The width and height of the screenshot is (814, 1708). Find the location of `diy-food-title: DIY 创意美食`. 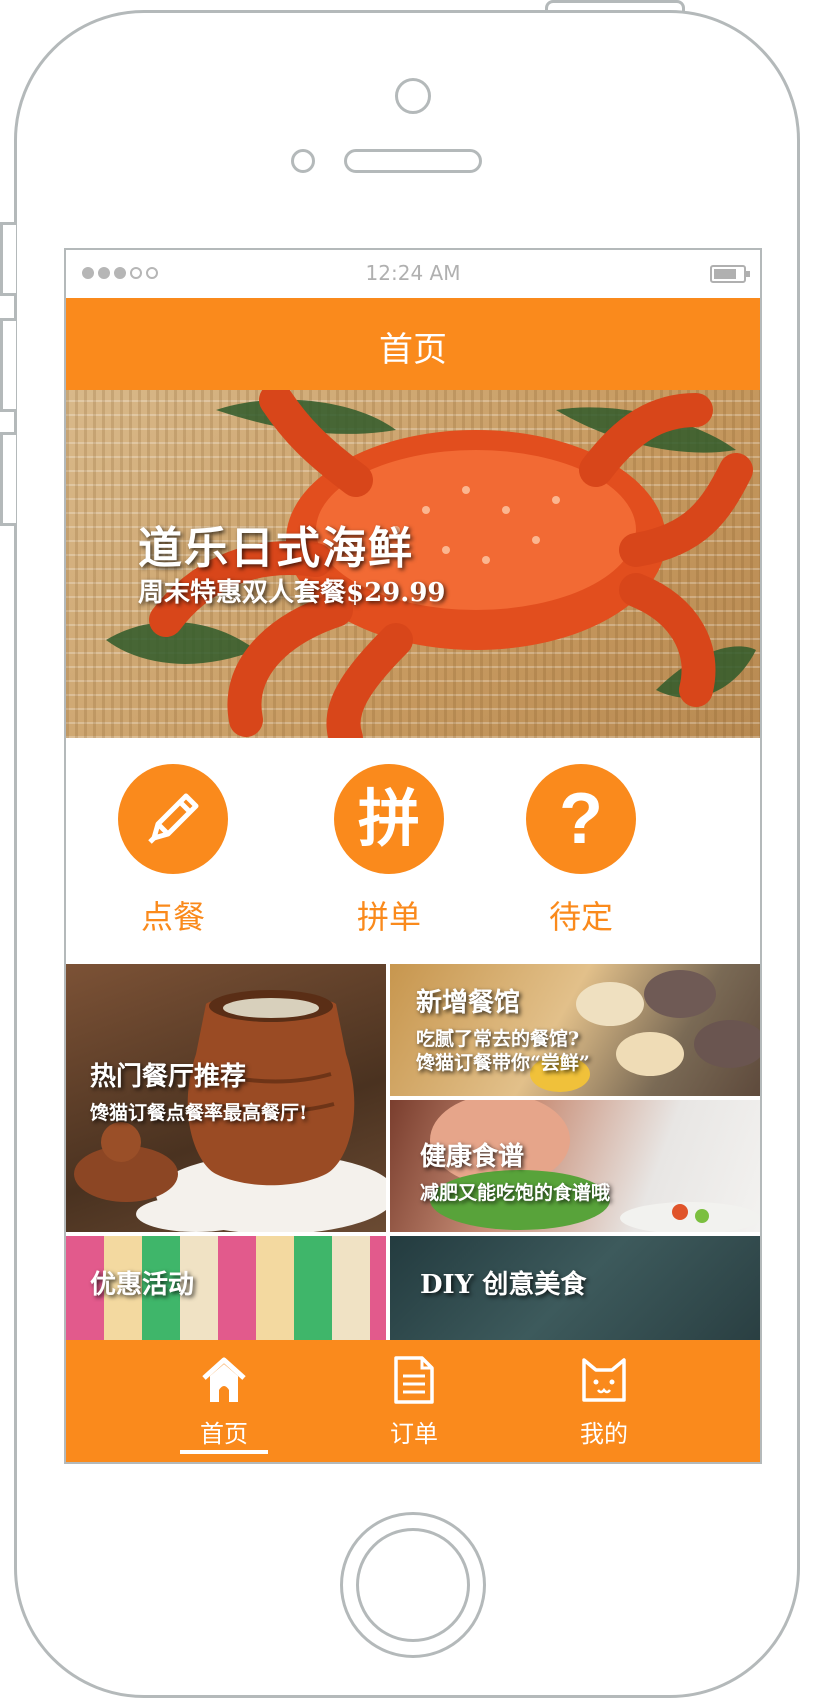

diy-food-title: DIY 创意美食 is located at coordinates (503, 1285).